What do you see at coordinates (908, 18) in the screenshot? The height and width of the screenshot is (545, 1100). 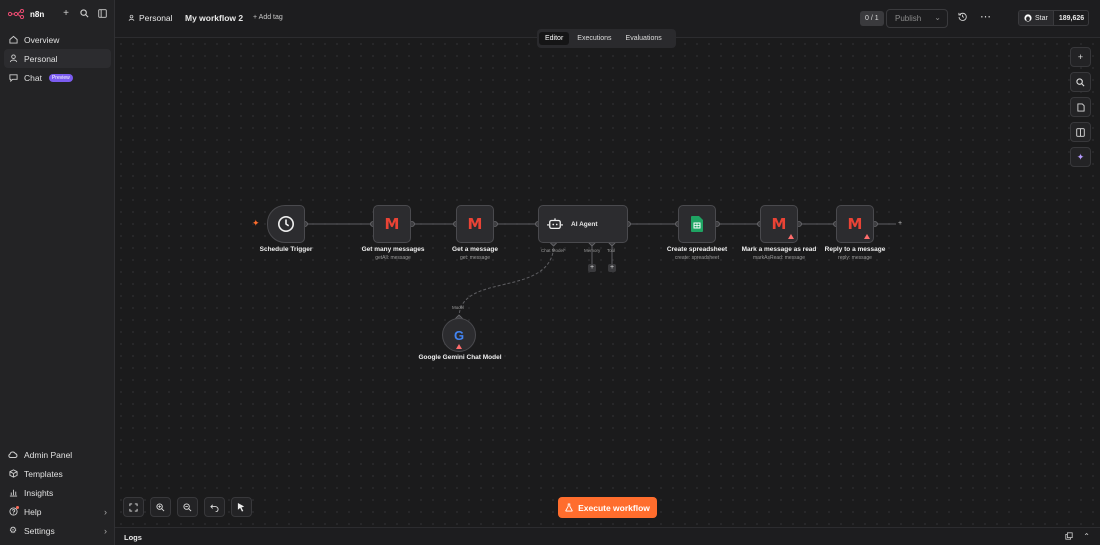 I see `publish-label: Publish` at bounding box center [908, 18].